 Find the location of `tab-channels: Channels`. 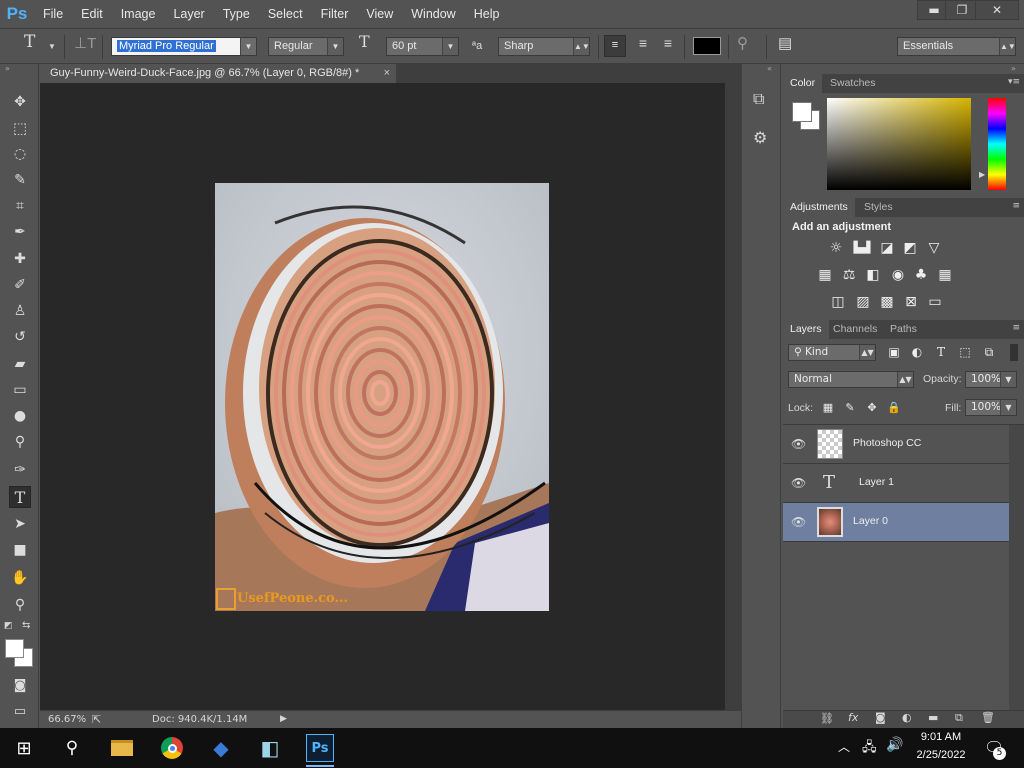

tab-channels: Channels is located at coordinates (855, 329).